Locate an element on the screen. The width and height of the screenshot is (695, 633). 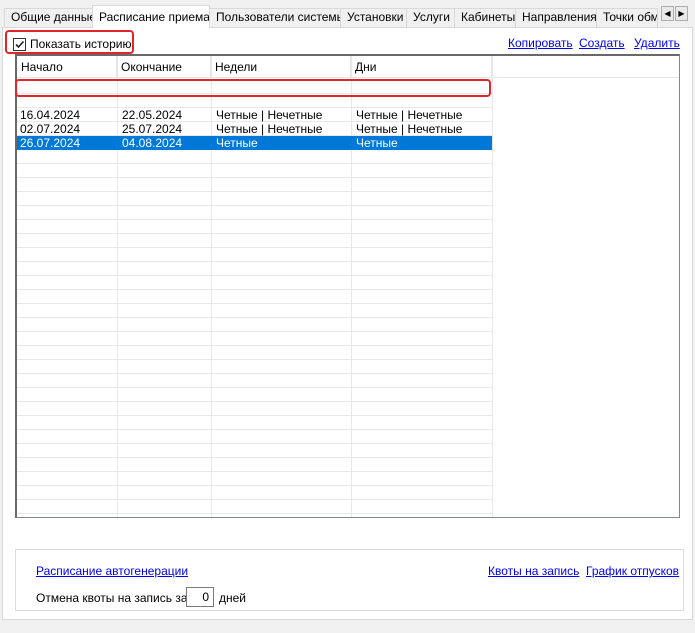
show-history-label: Показать историю is located at coordinates (80, 44).